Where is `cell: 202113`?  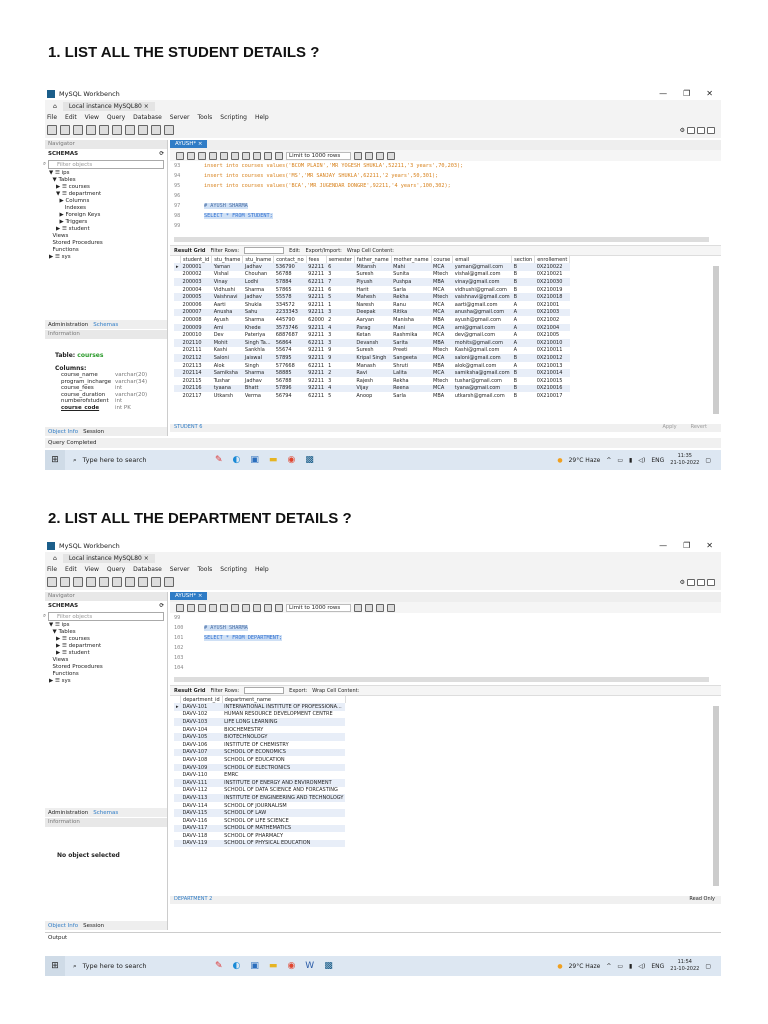 cell: 202113 is located at coordinates (196, 366).